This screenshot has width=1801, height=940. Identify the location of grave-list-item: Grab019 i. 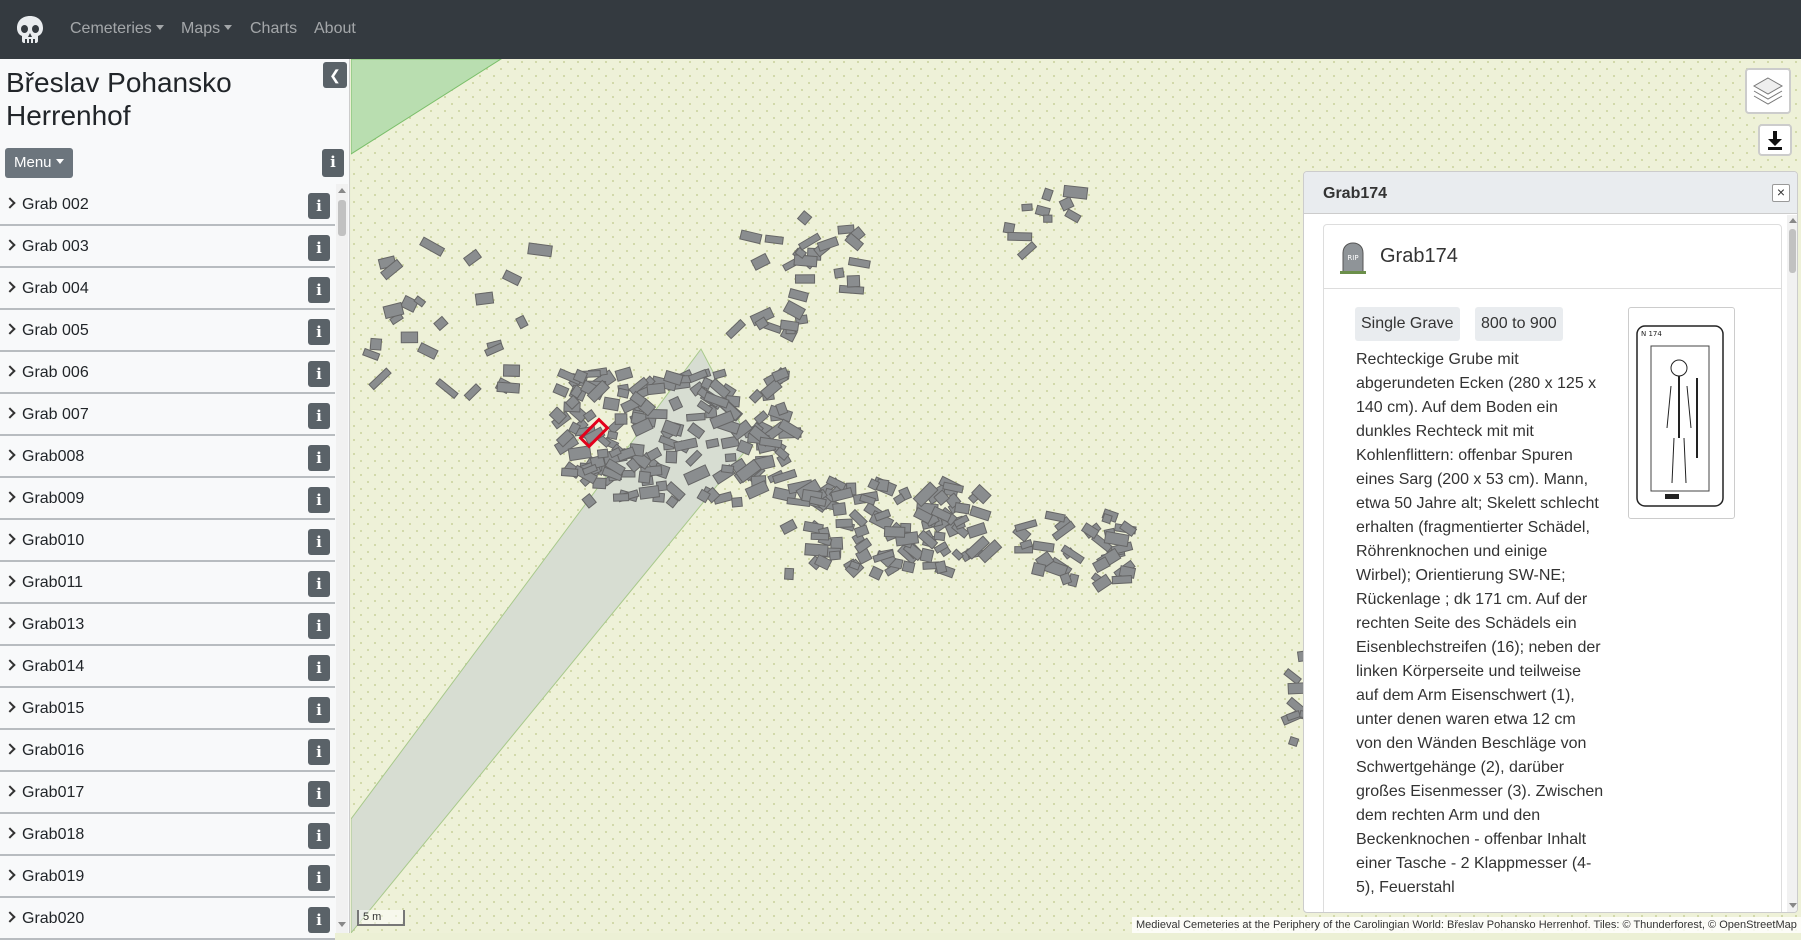
(167, 877).